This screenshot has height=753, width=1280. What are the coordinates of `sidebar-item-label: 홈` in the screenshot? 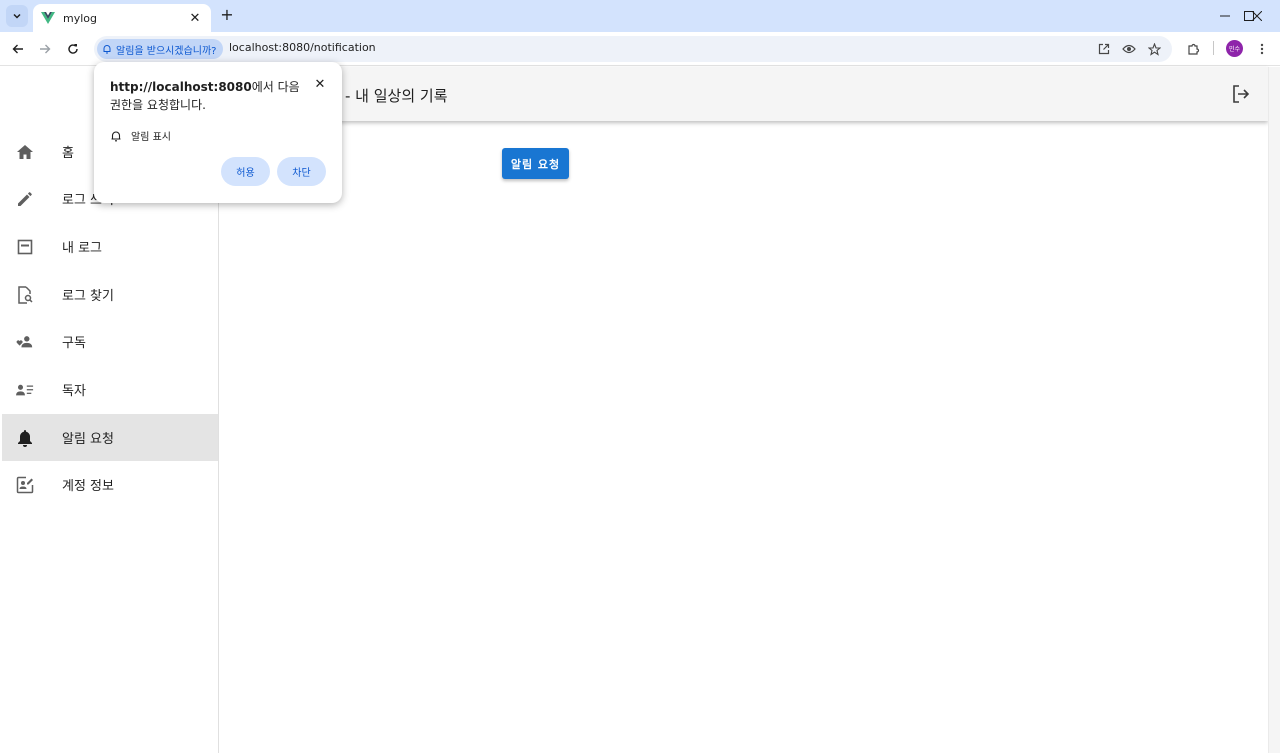 It's located at (68, 153).